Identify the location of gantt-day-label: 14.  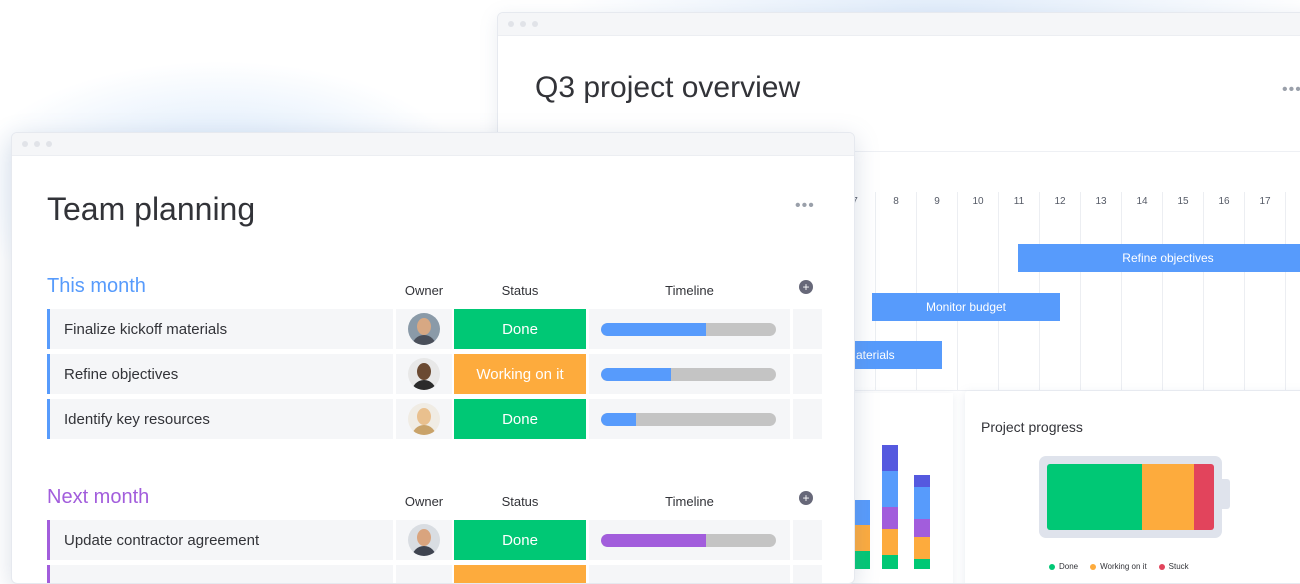
(1142, 201).